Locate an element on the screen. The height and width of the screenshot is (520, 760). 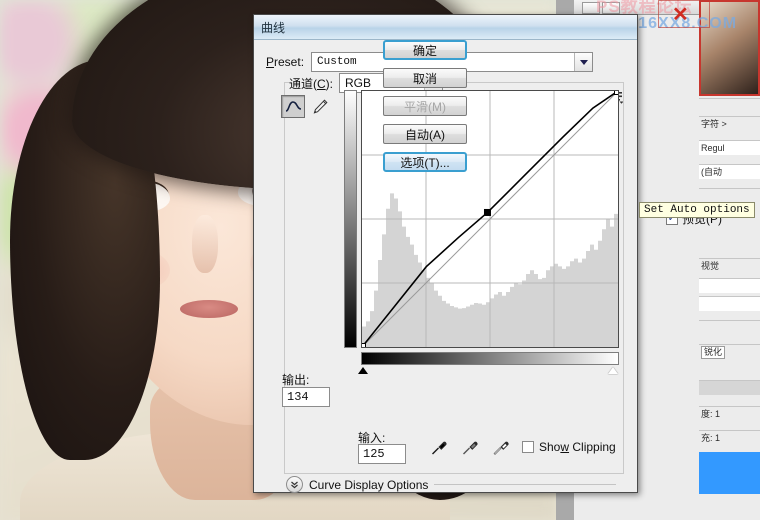
options-bar is located at coordinates (637, 7).